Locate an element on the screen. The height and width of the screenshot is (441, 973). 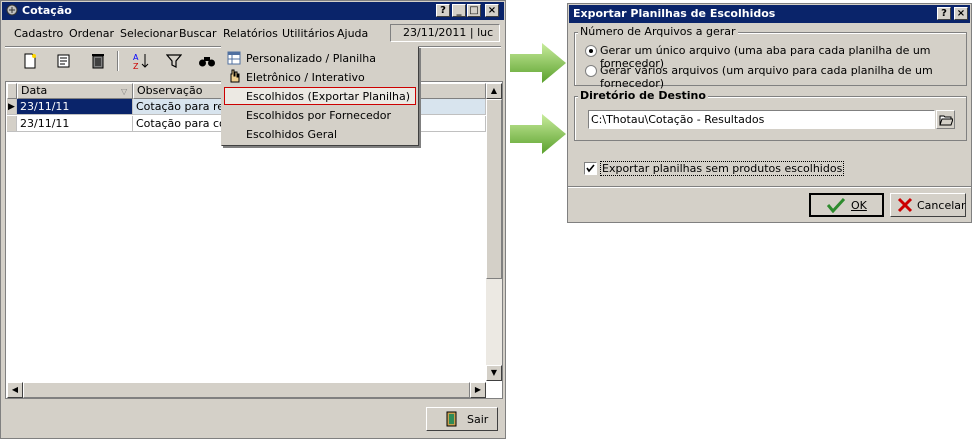
destination-path-input: C:\Thotau\Cotação - Resultados is located at coordinates (761, 119).